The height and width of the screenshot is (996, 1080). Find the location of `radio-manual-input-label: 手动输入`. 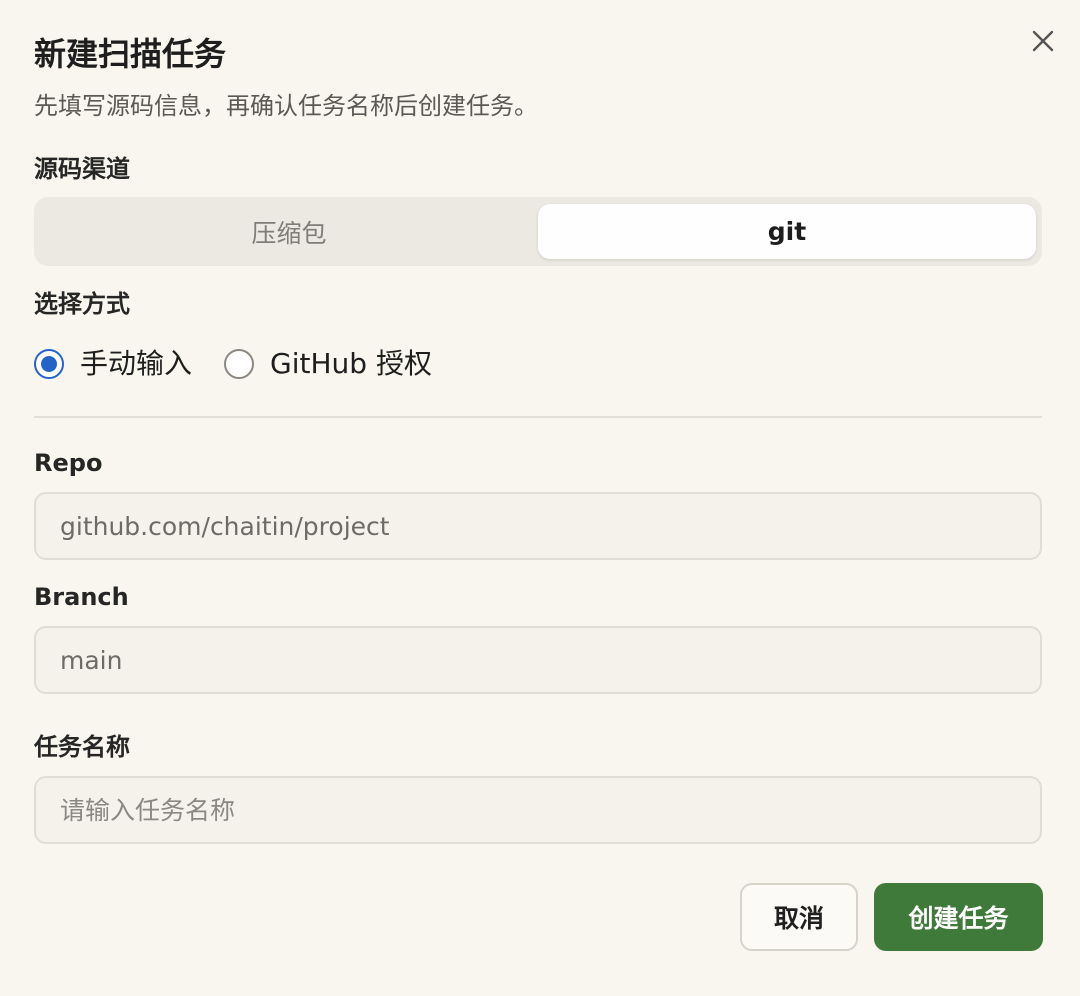

radio-manual-input-label: 手动输入 is located at coordinates (136, 363).